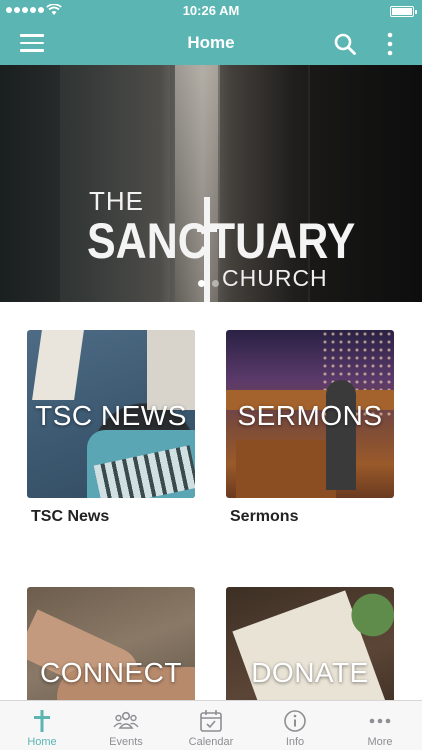 The image size is (422, 750). What do you see at coordinates (380, 742) in the screenshot?
I see `tab-more-label: More` at bounding box center [380, 742].